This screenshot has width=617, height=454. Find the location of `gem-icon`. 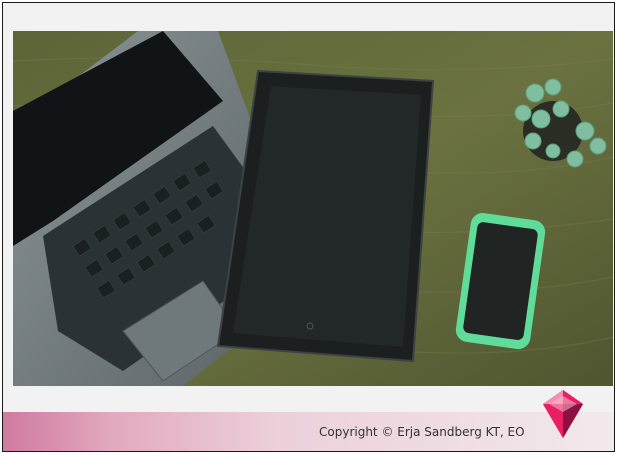

gem-icon is located at coordinates (563, 414).